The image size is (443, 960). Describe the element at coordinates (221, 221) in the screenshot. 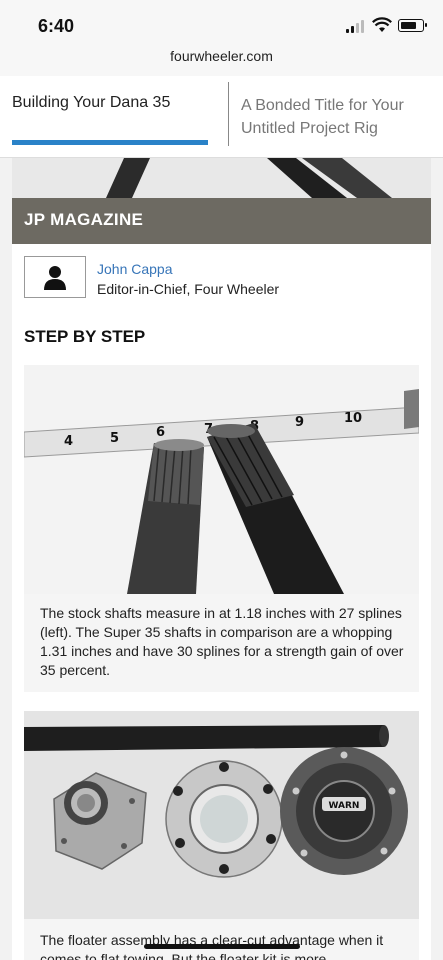

I see `magazine-header: JP MAGAZINE` at that location.